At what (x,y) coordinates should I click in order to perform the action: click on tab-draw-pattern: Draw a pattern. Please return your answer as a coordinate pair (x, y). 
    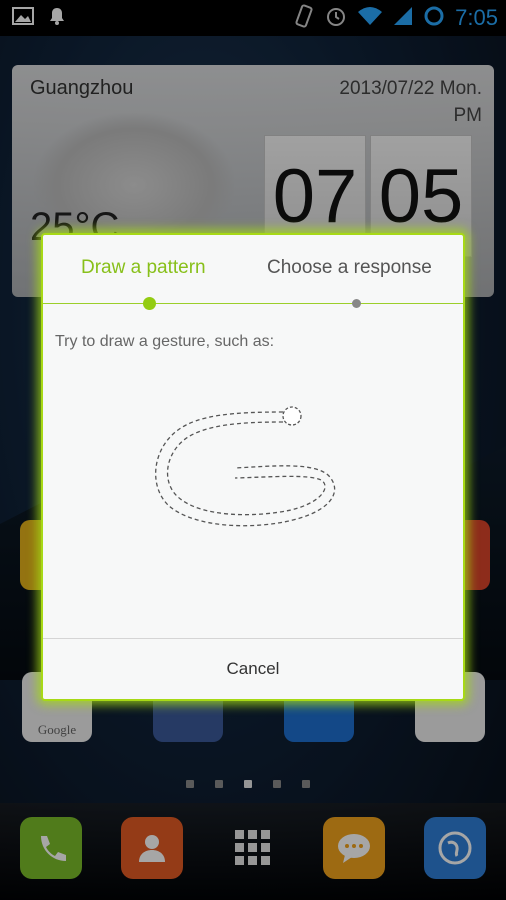
    Looking at the image, I should click on (143, 268).